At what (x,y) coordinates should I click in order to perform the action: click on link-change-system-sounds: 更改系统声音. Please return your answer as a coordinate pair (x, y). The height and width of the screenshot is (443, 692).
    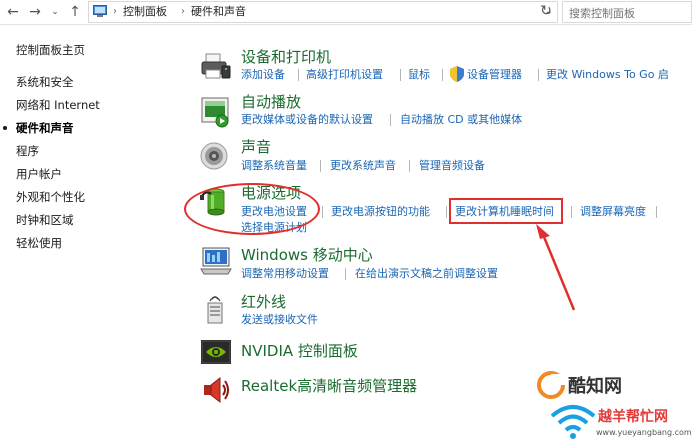
    Looking at the image, I should click on (363, 165).